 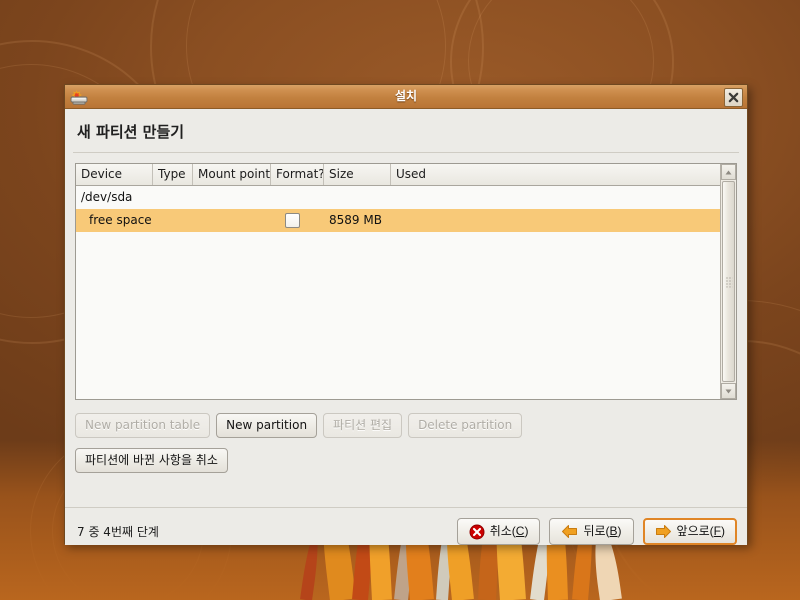 I want to click on back-button: 뒤로(B), so click(x=591, y=531).